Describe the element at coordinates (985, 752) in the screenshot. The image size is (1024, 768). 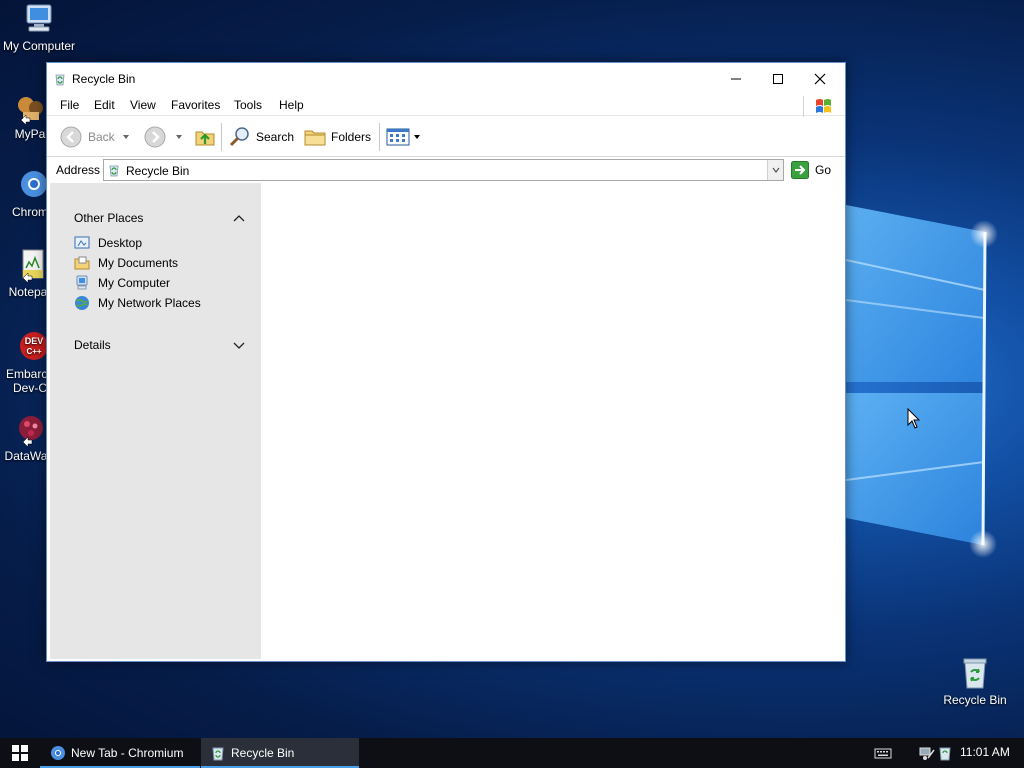
I see `clock: 11:01 AM` at that location.